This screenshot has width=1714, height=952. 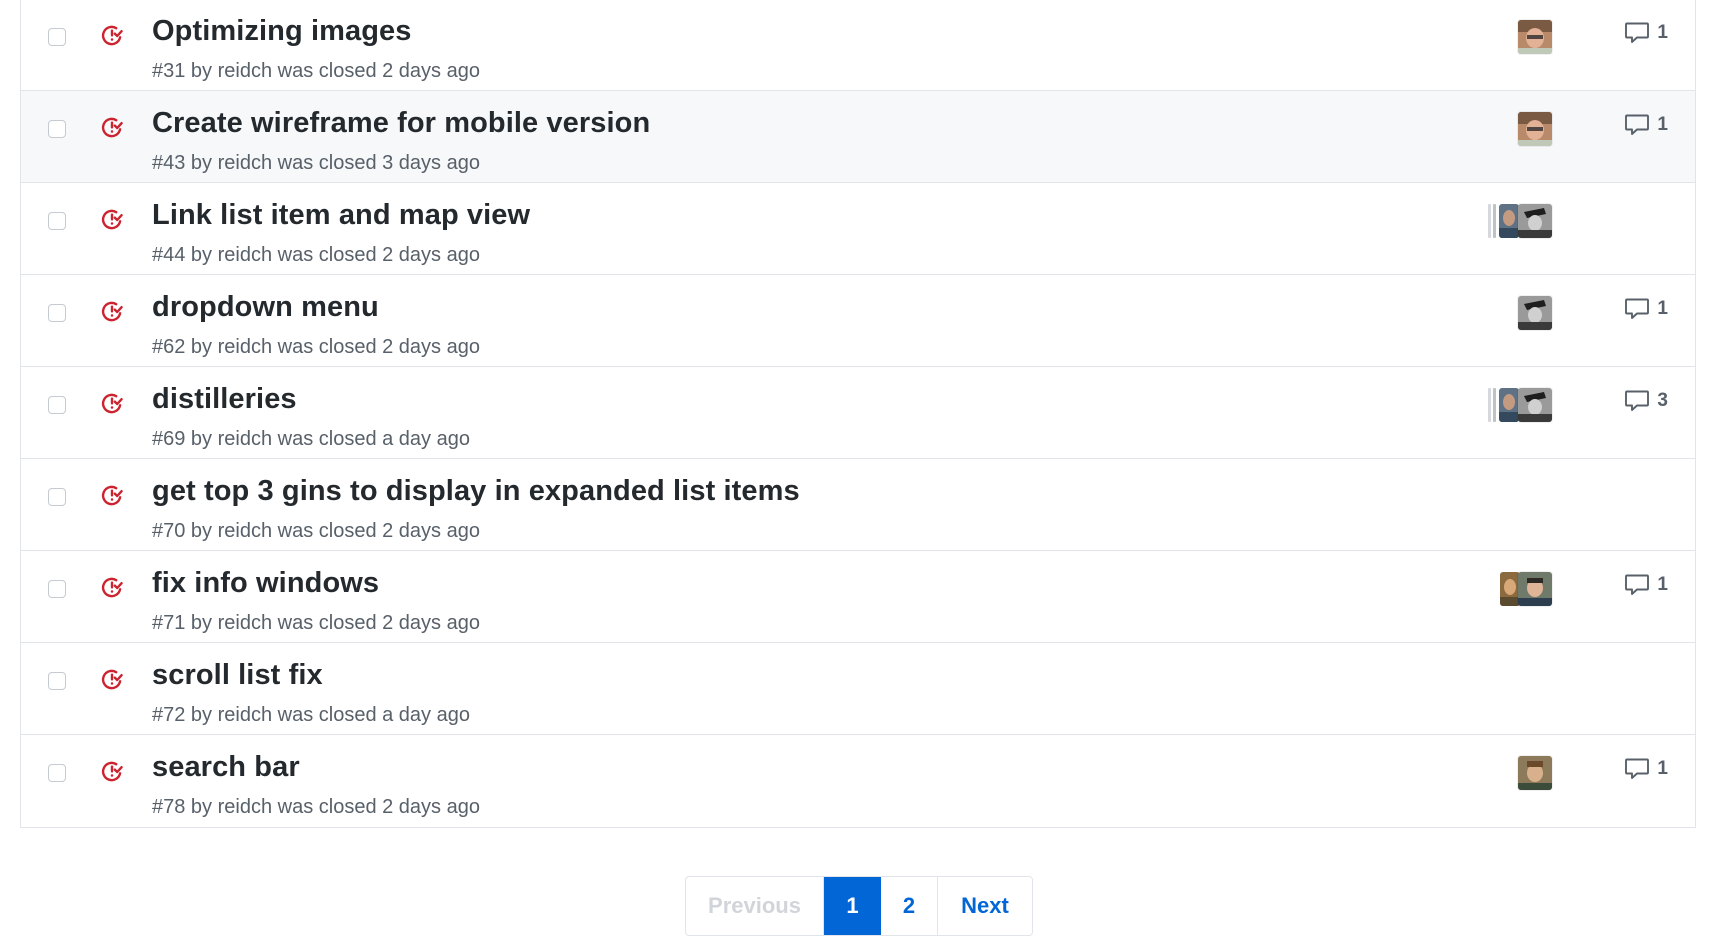 What do you see at coordinates (316, 807) in the screenshot?
I see `issue-meta: #78 by reidch was closed 2 days ago` at bounding box center [316, 807].